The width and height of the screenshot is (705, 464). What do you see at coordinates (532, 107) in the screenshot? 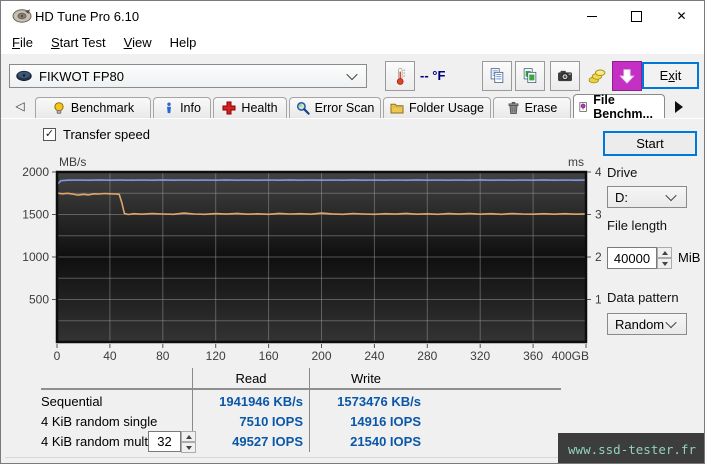
I see `tab-erase: Erase` at bounding box center [532, 107].